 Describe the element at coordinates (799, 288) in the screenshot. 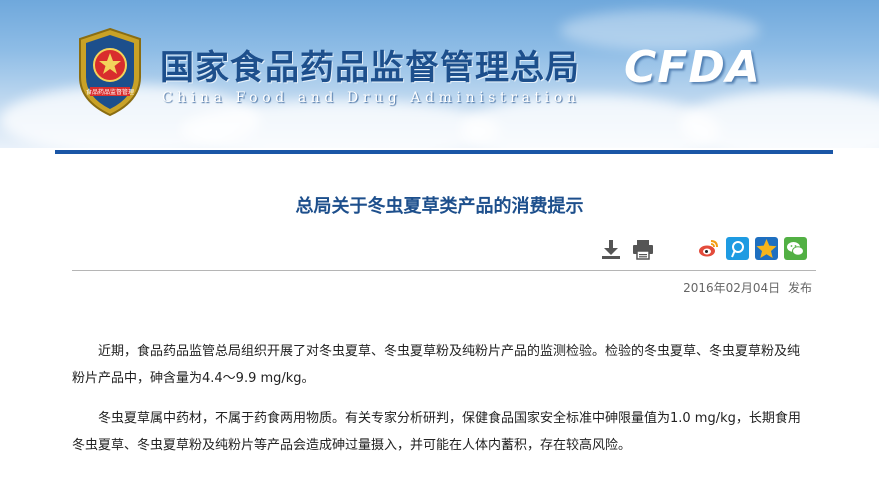

I see `publish-label: 发布` at that location.